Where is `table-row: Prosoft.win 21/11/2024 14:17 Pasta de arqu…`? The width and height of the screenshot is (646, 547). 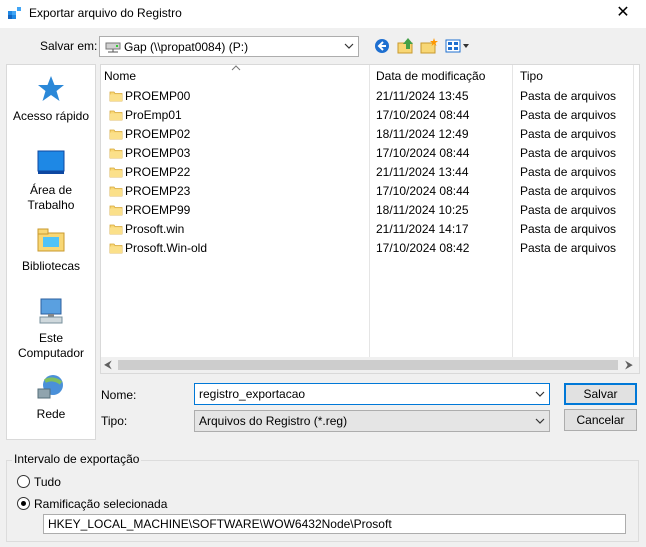 table-row: Prosoft.win 21/11/2024 14:17 Pasta de arqu… is located at coordinates (366, 229).